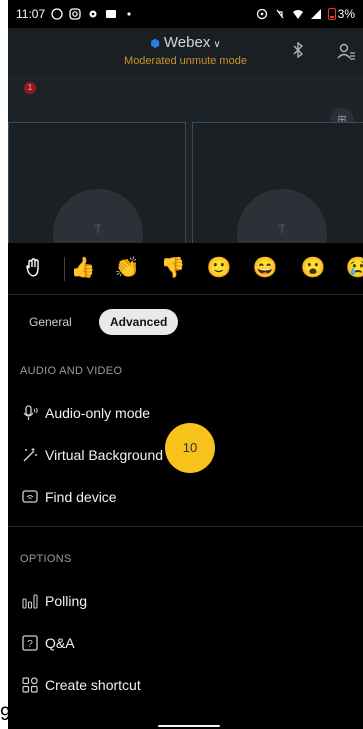  Describe the element at coordinates (71, 371) in the screenshot. I see `audio-video-heading: AUDIO AND VIDEO` at that location.